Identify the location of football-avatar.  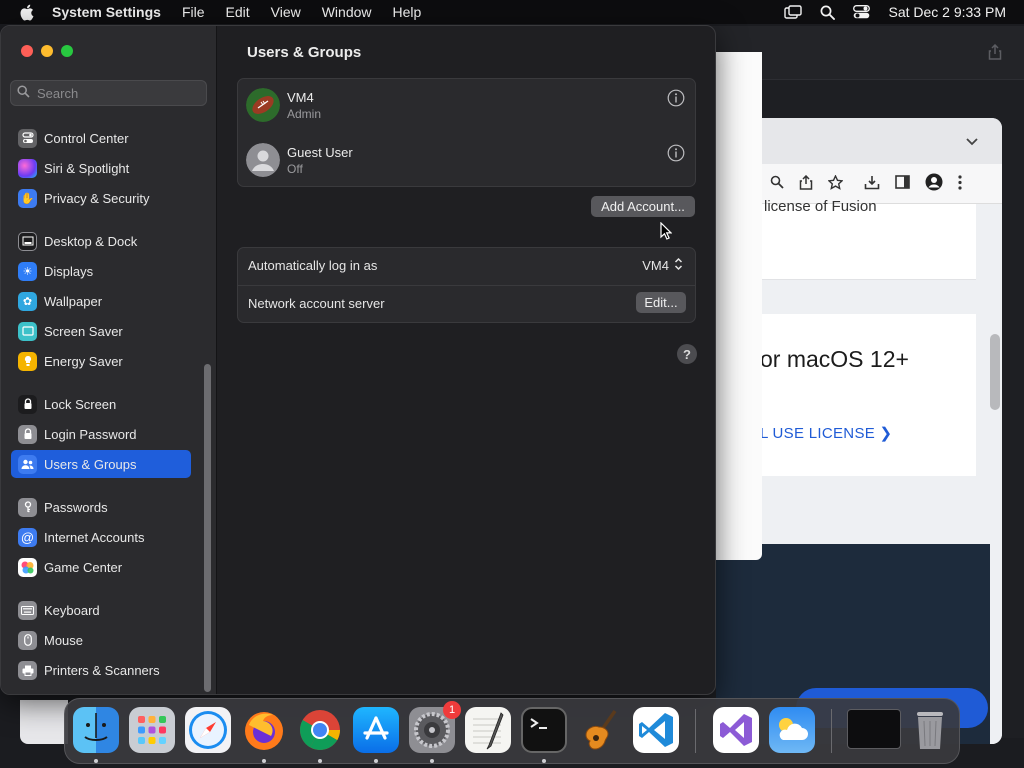
(263, 105).